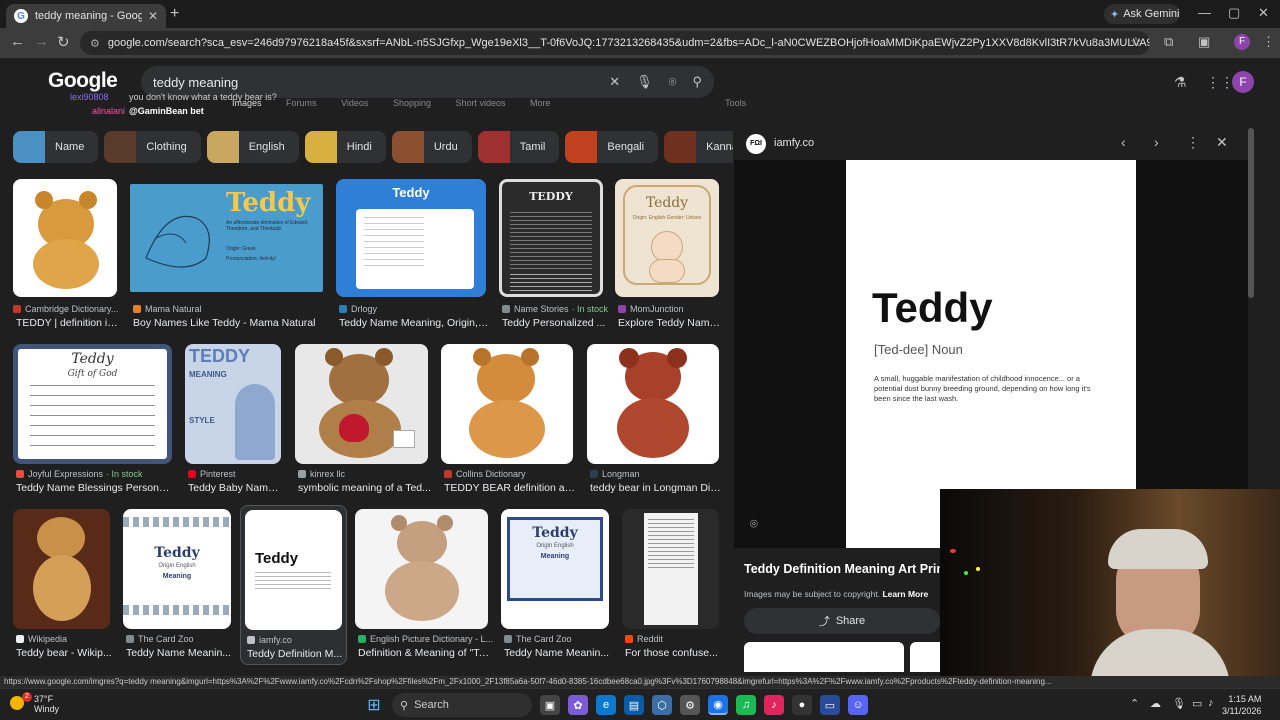 Image resolution: width=1280 pixels, height=720 pixels. I want to click on weather-widget: 2 37°F Windy, so click(34, 703).